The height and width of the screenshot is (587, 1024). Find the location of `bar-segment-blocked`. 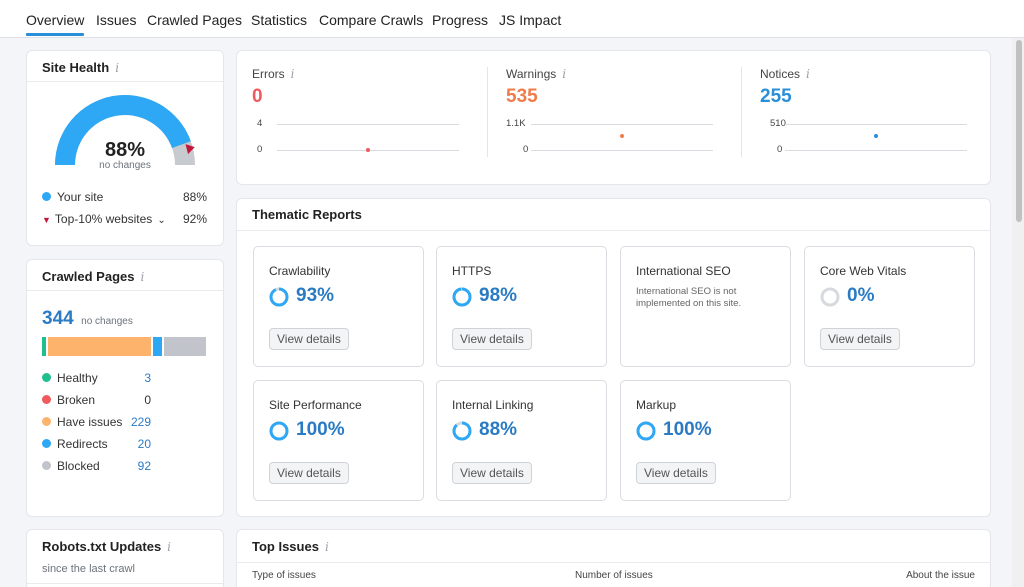

bar-segment-blocked is located at coordinates (185, 346).